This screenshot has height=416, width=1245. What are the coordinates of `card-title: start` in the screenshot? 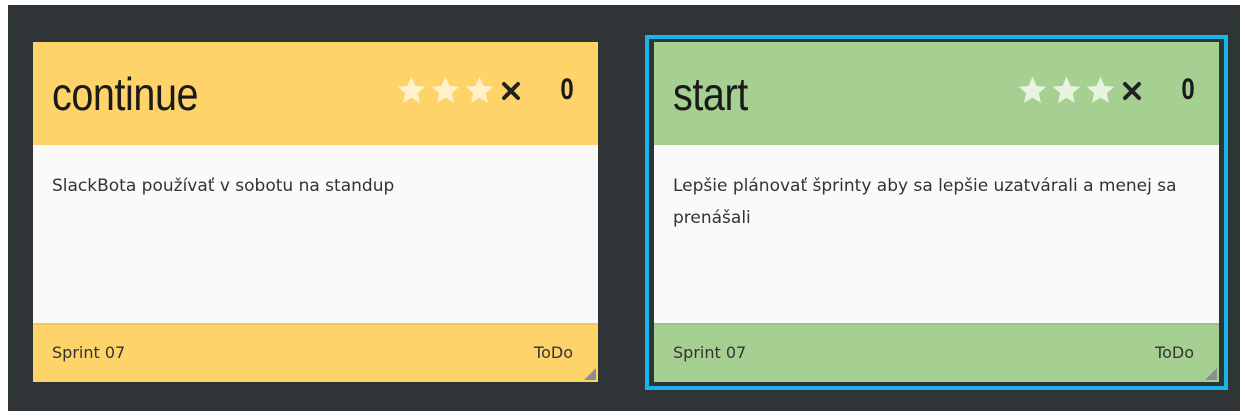 It's located at (710, 94).